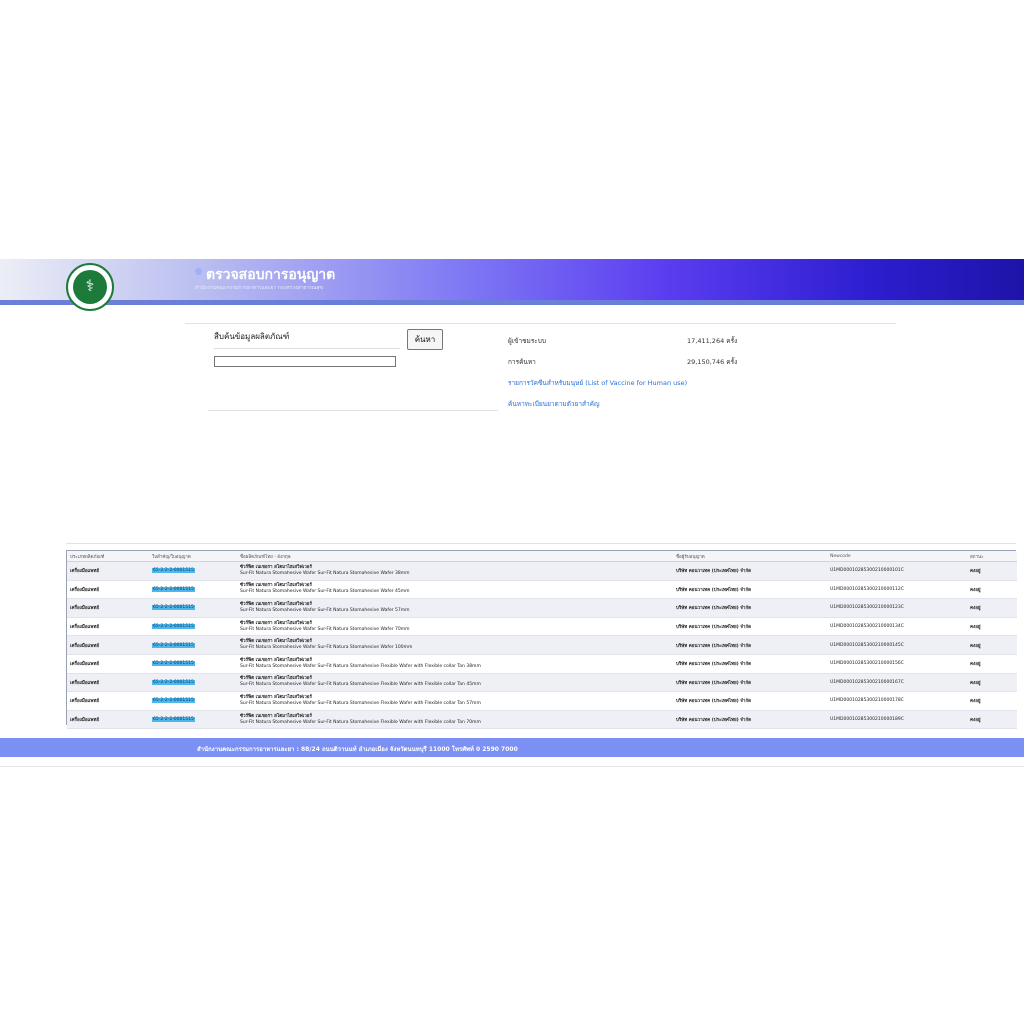  I want to click on col-header-name: ชื่อผลิตภัณฑ์ไทย - อังกฤษ, so click(455, 556).